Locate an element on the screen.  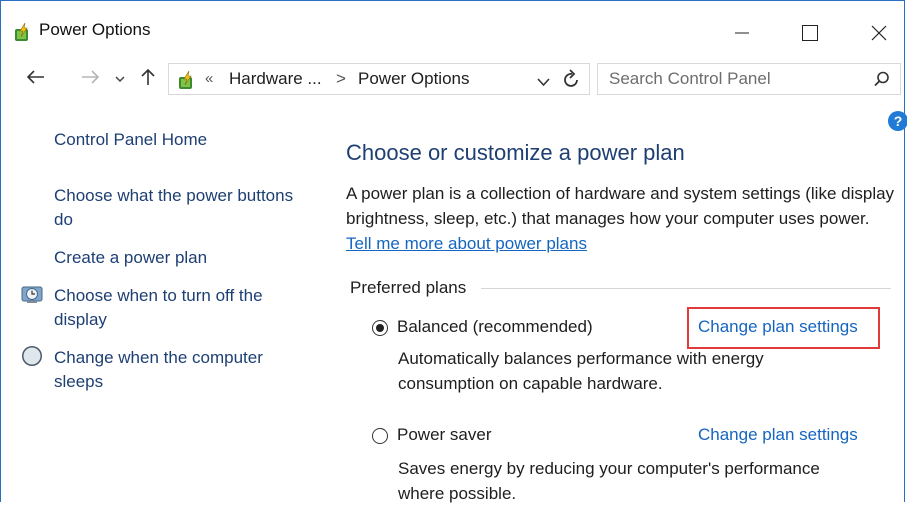
address-bar: « Hardware ... > Power Options is located at coordinates (379, 79).